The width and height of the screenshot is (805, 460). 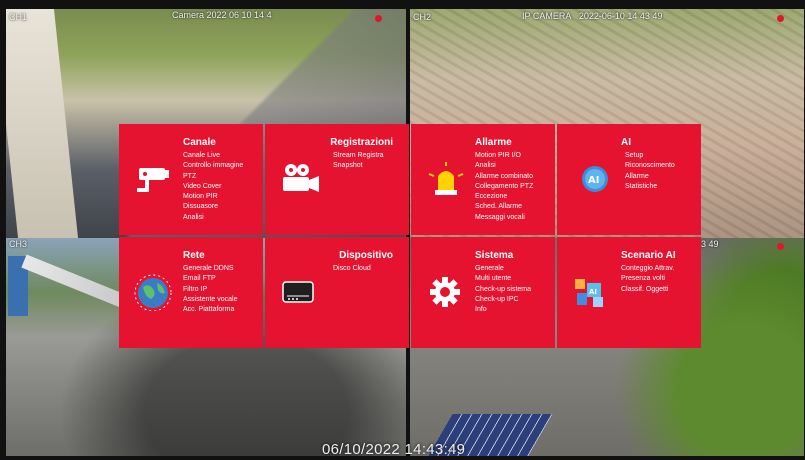 I want to click on tile-title: Dispositivo, so click(x=366, y=255).